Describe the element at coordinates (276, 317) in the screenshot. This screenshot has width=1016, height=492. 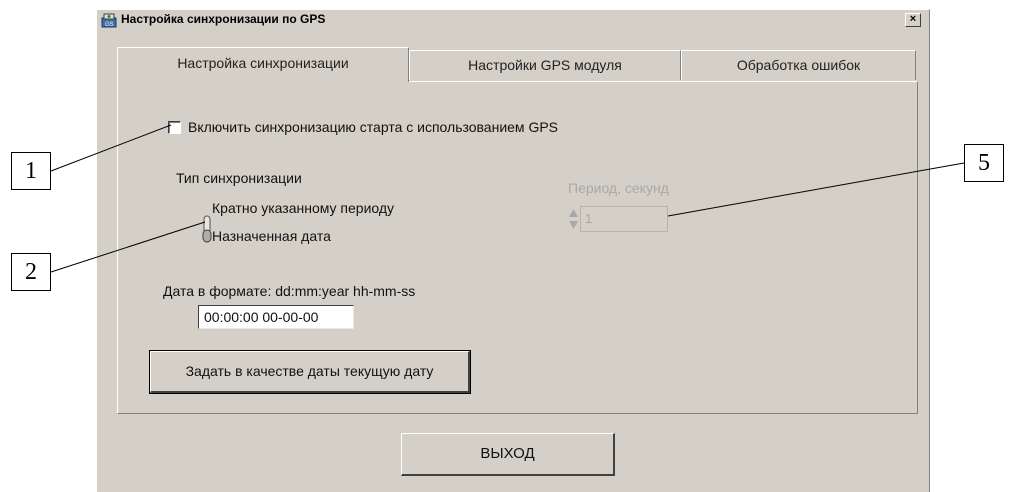
I see `date-input: 00:00:00 00-00-00` at that location.